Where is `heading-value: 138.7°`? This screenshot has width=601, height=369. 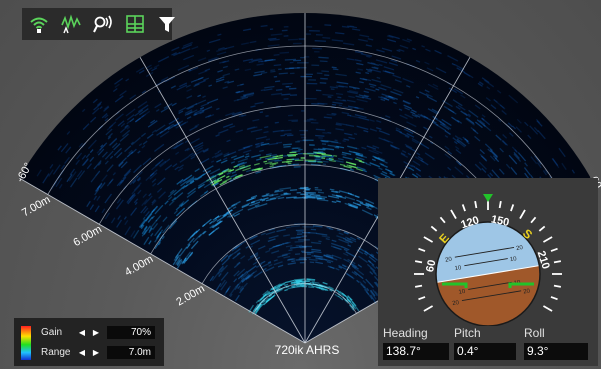 heading-value: 138.7° is located at coordinates (416, 351).